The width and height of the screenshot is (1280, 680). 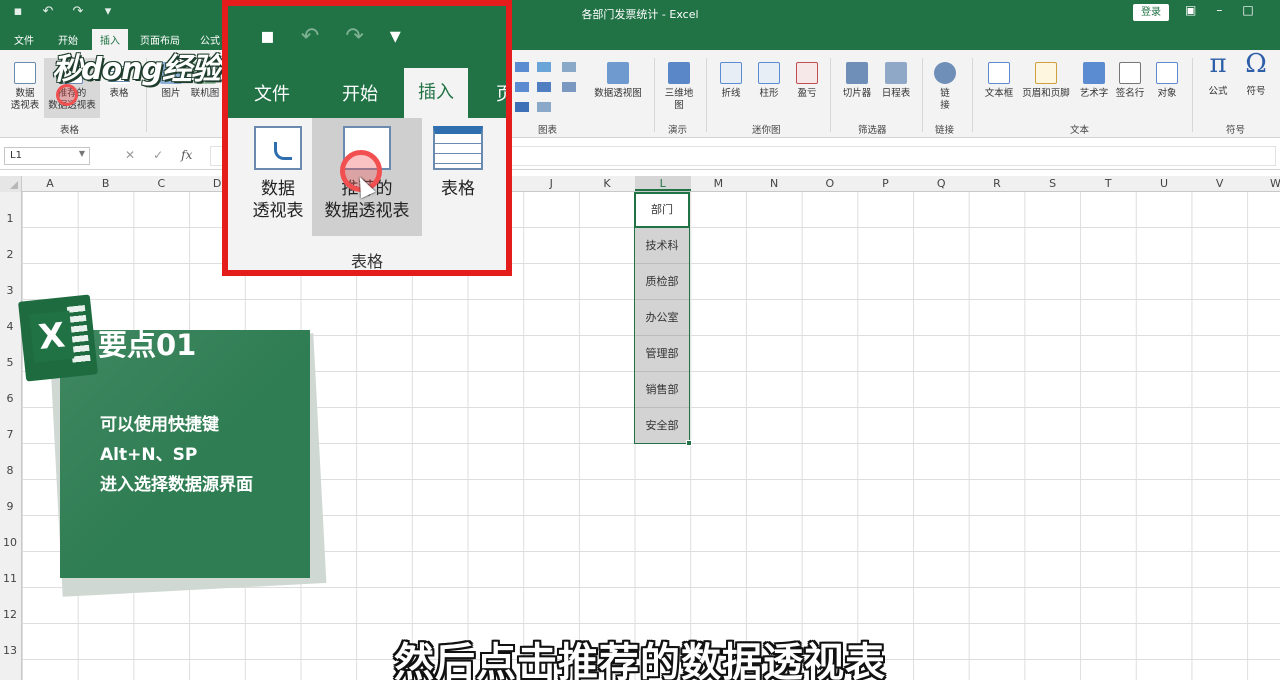 I want to click on wordart-button: 艺术字, so click(x=1094, y=81).